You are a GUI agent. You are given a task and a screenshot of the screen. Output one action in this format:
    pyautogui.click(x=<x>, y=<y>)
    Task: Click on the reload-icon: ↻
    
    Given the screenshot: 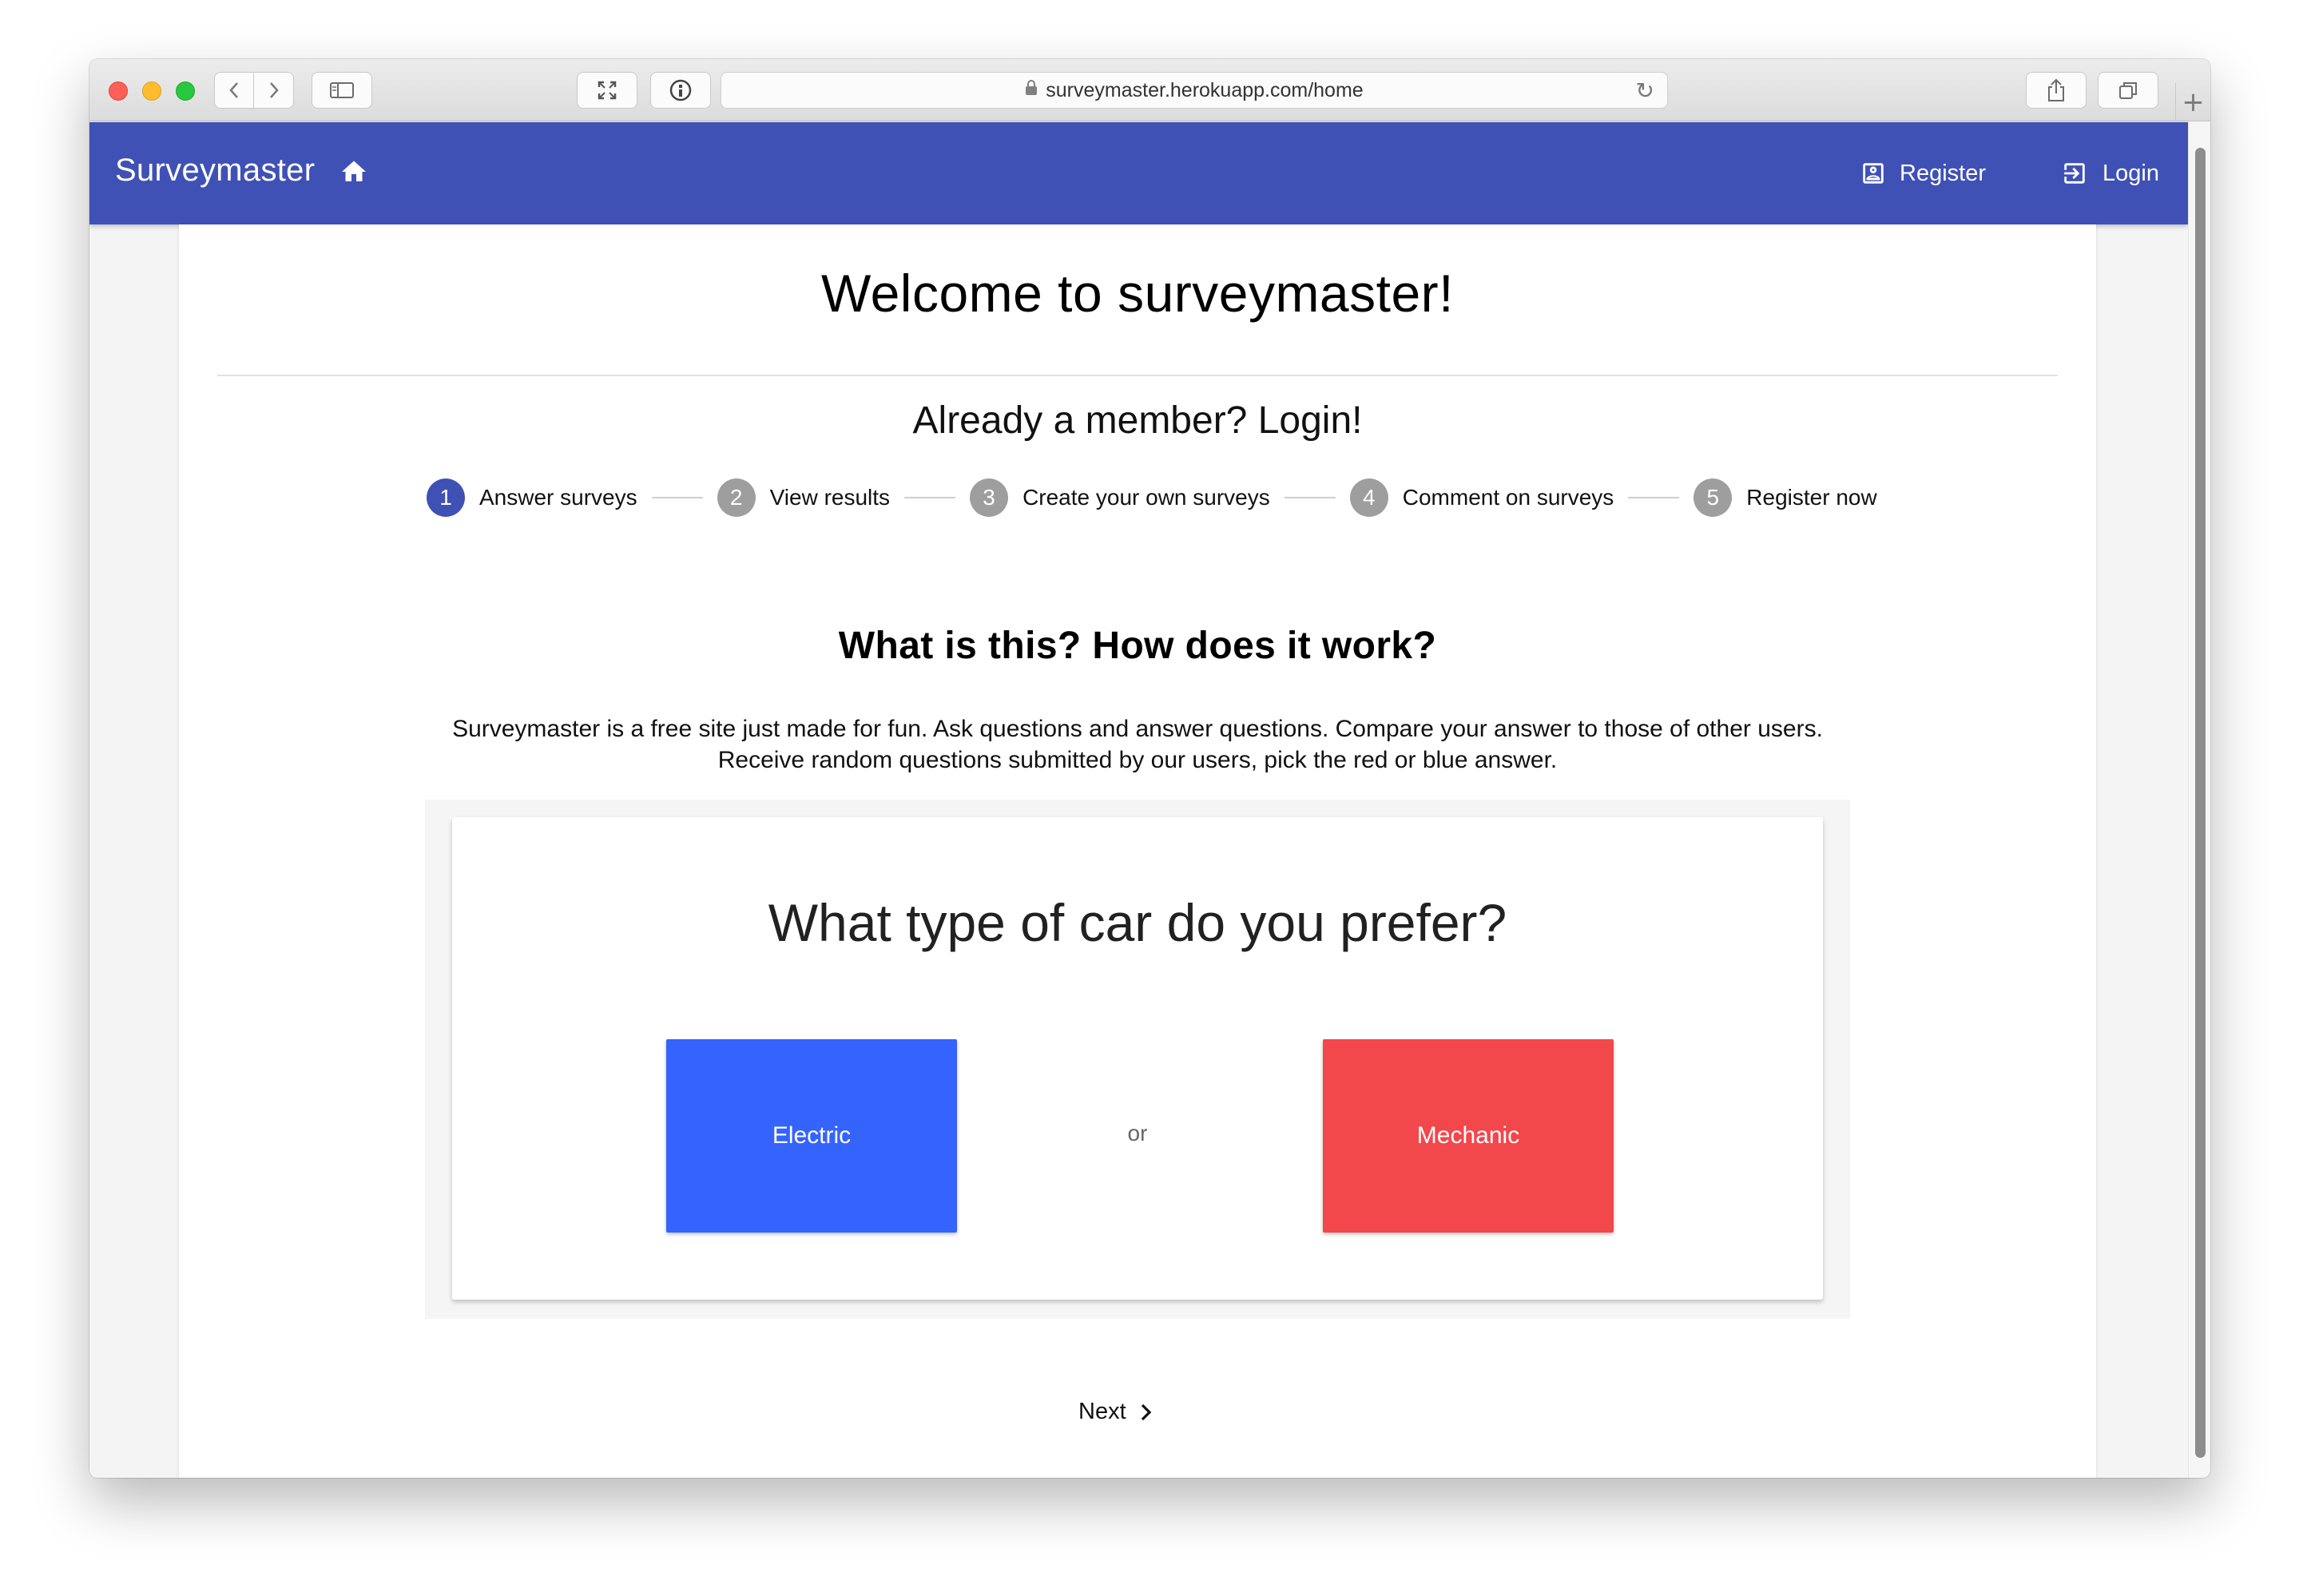 What is the action you would take?
    pyautogui.click(x=1645, y=90)
    